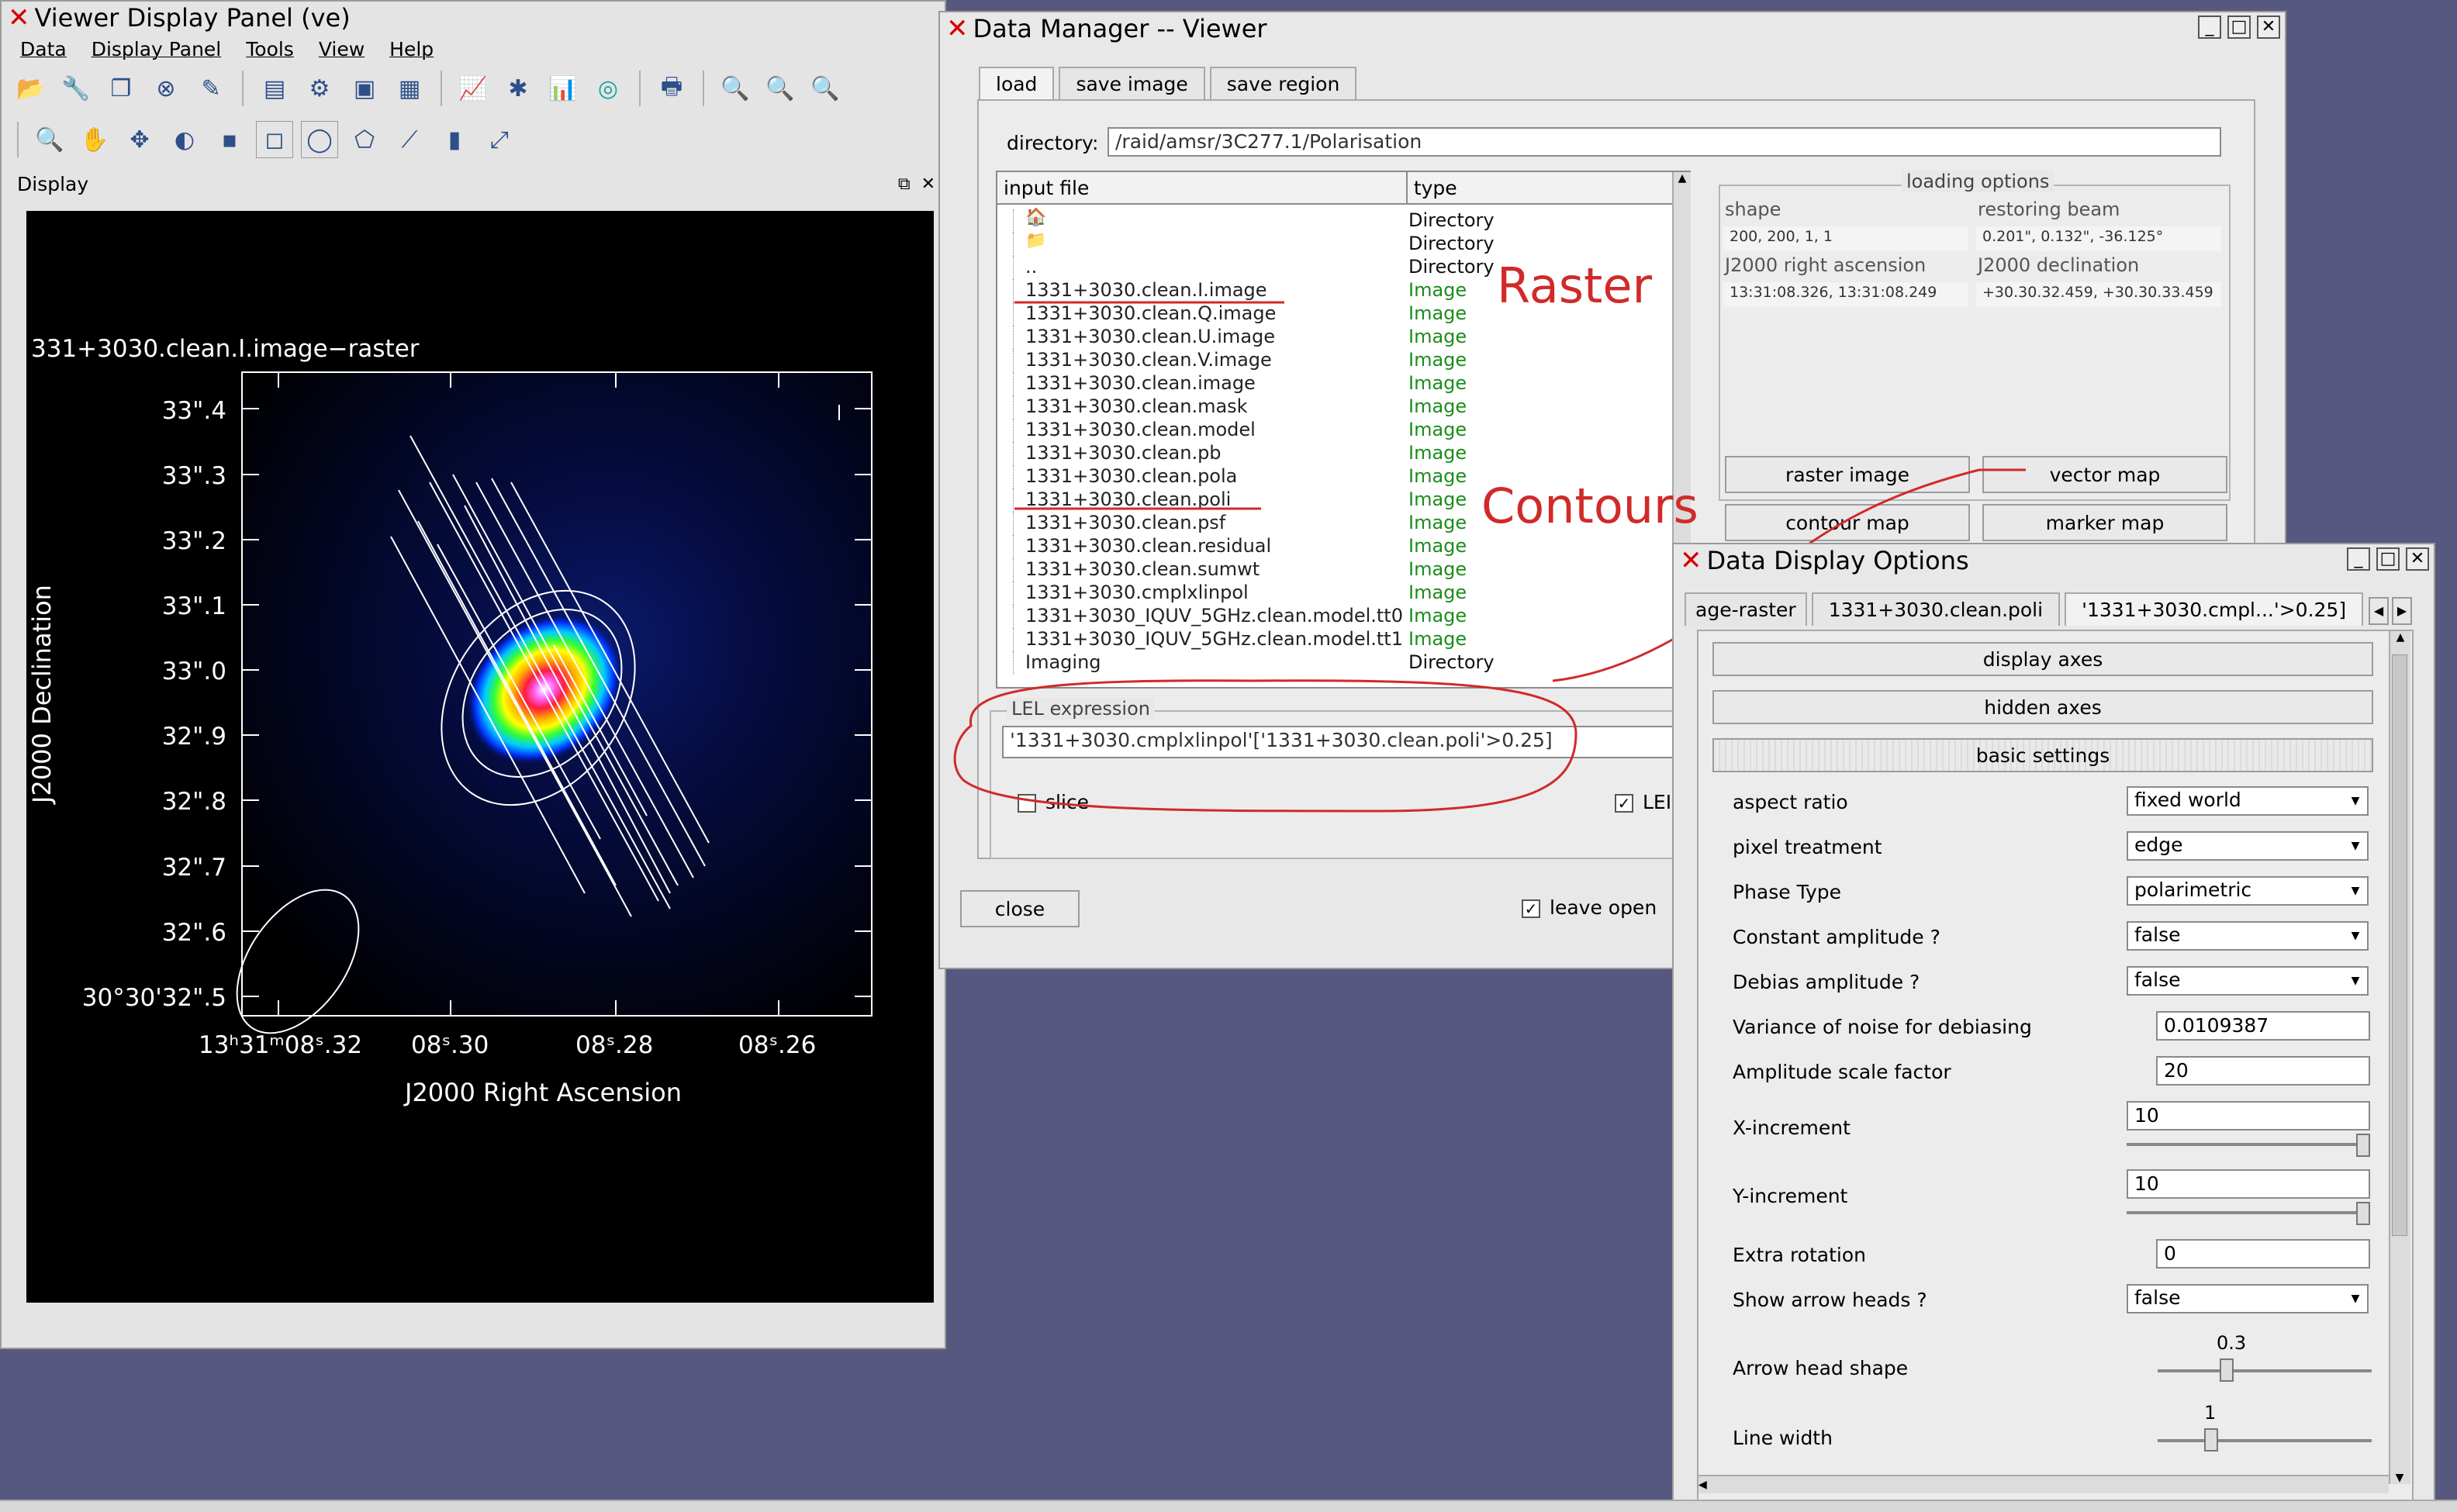 The width and height of the screenshot is (2457, 1512). I want to click on rectangle-tool-icon: ◻, so click(274, 139).